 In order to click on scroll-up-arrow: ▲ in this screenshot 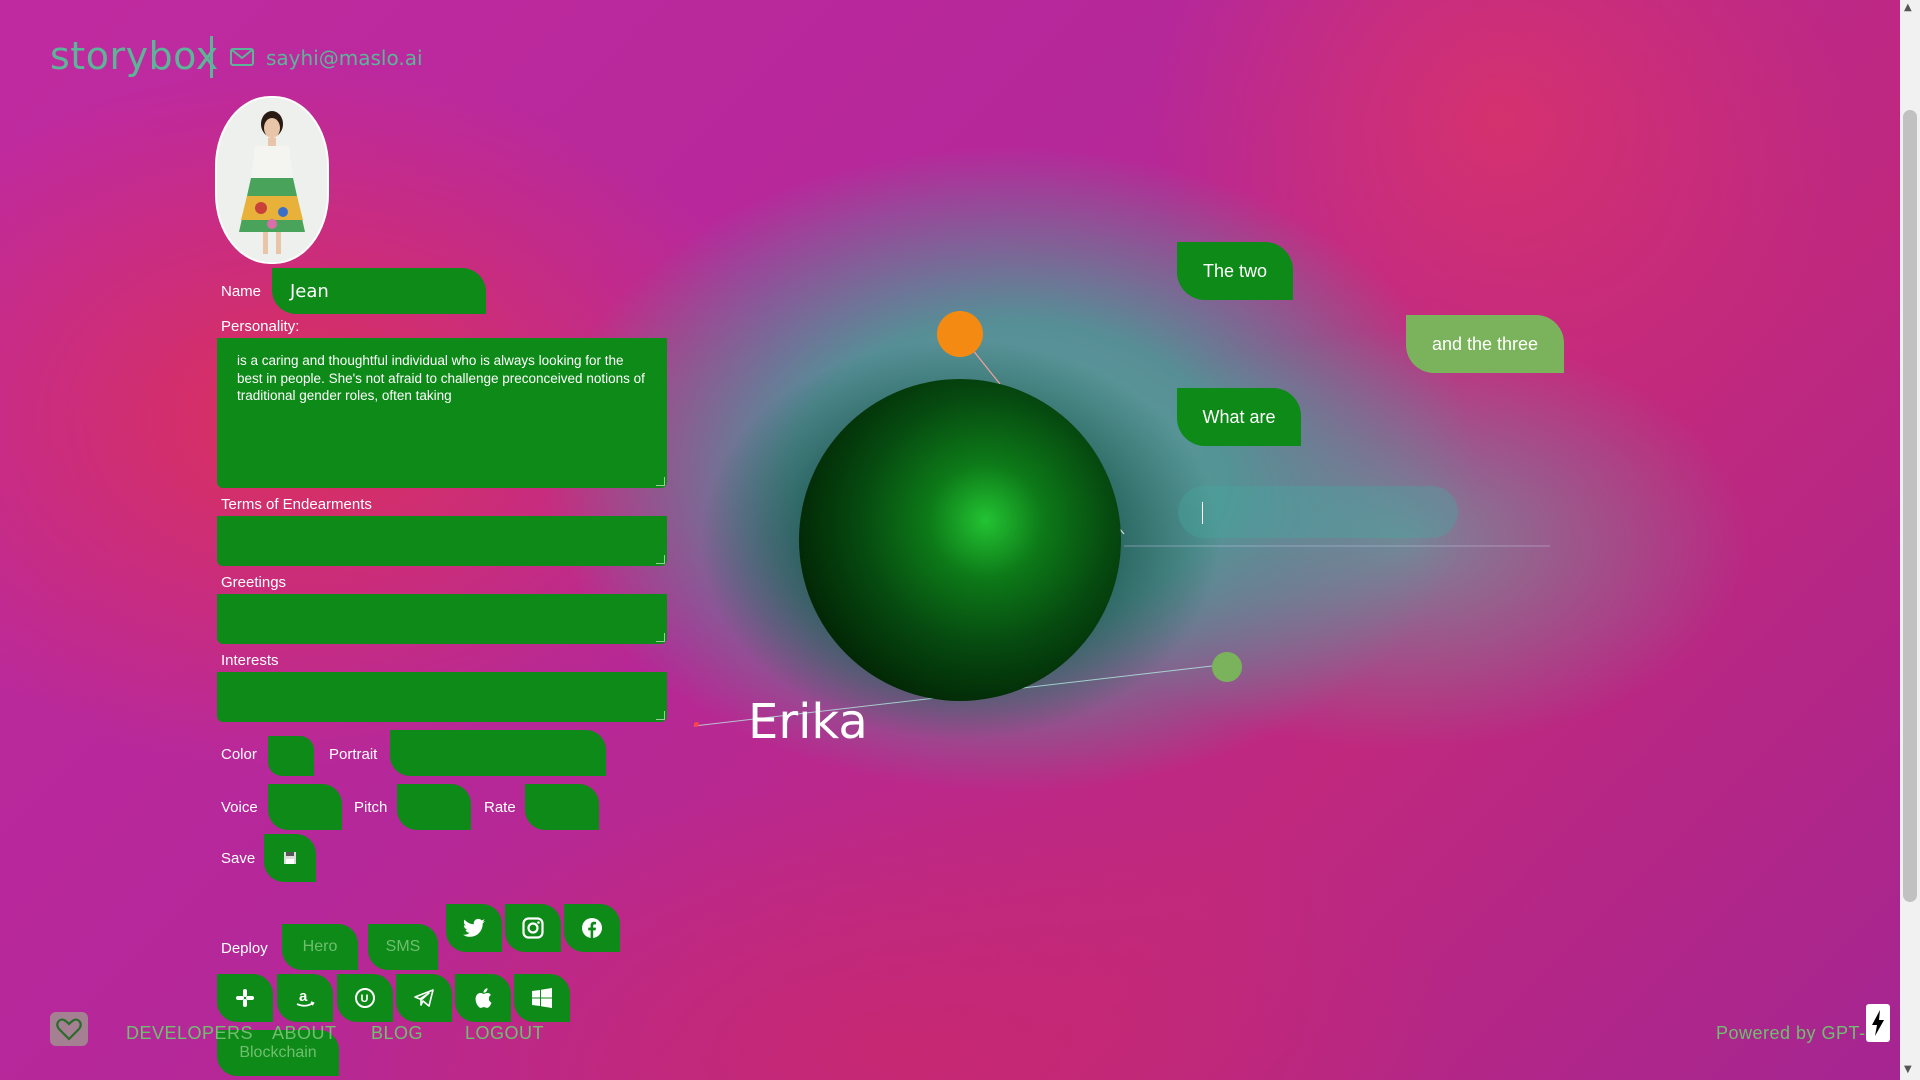, I will do `click(1908, 7)`.